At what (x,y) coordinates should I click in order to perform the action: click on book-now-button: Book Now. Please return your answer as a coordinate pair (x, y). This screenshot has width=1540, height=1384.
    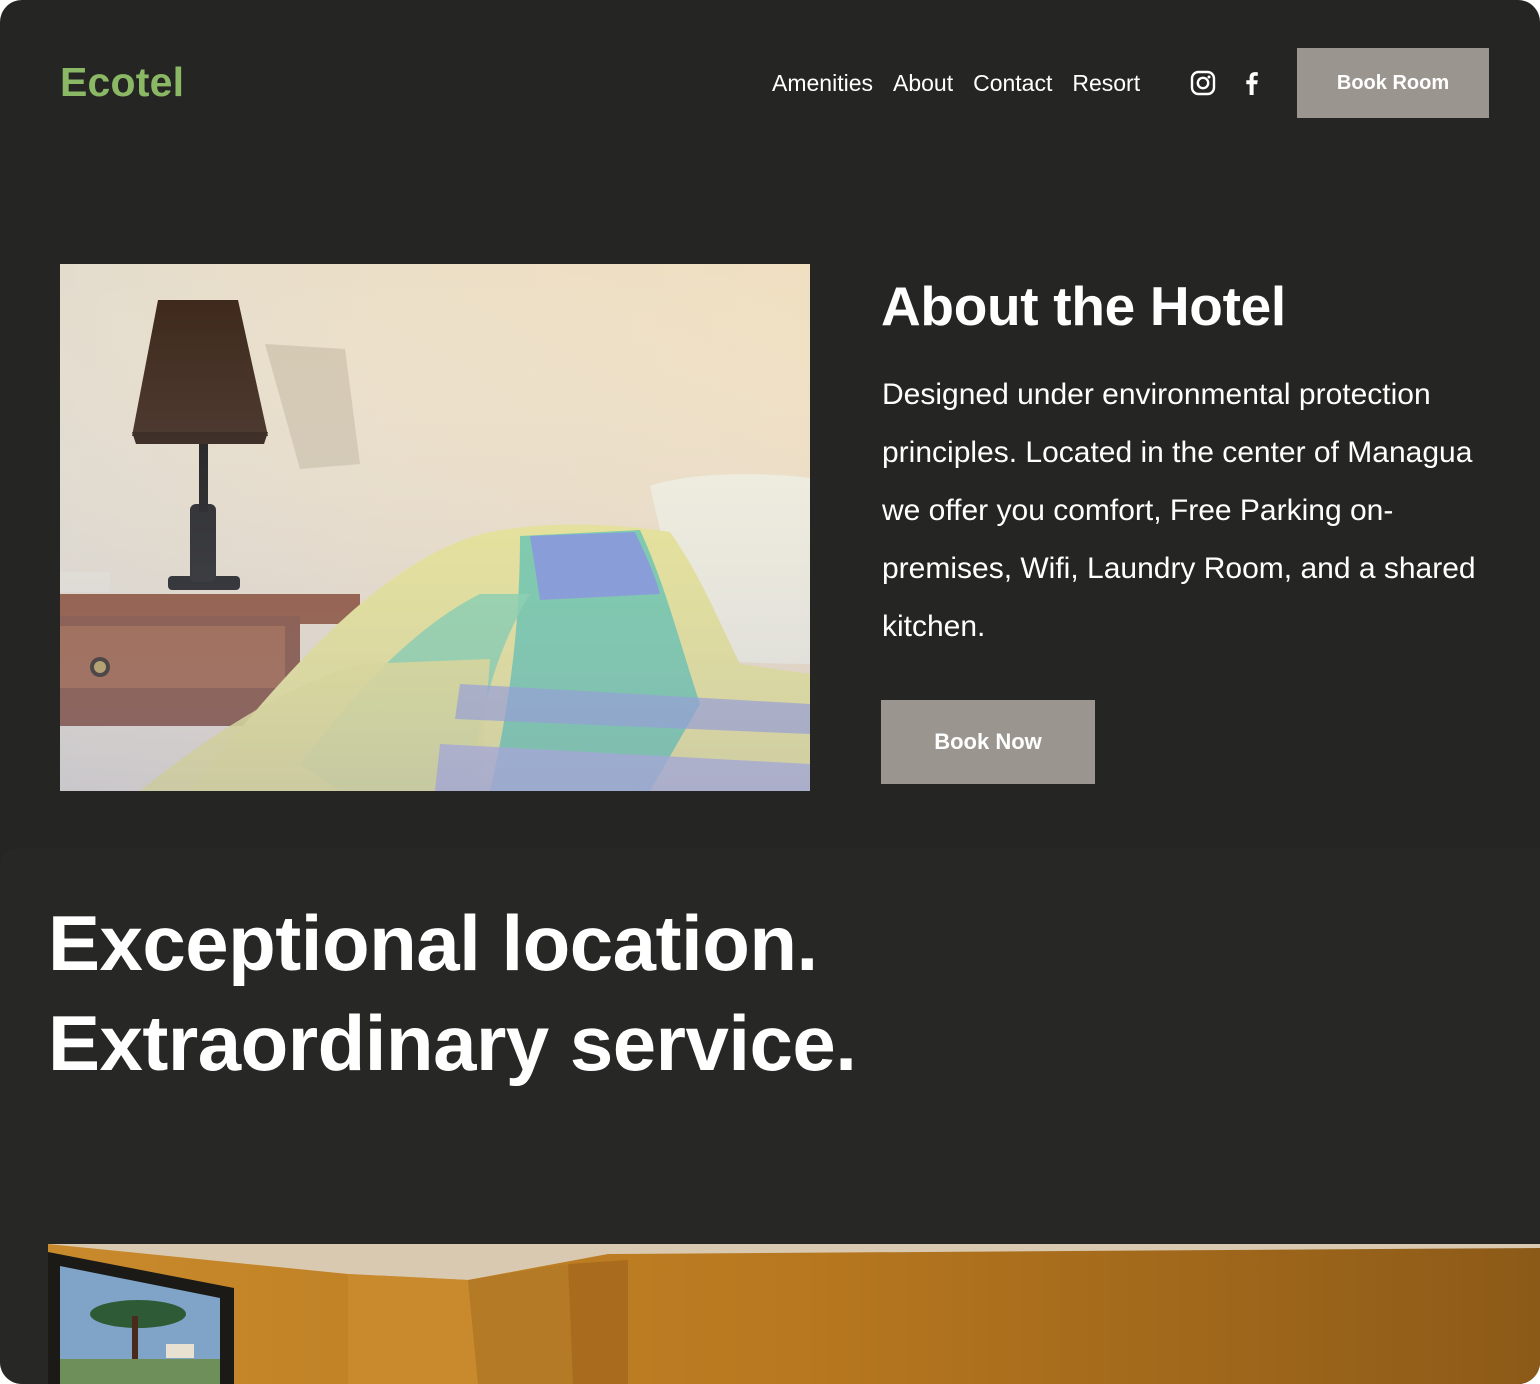
    Looking at the image, I should click on (988, 742).